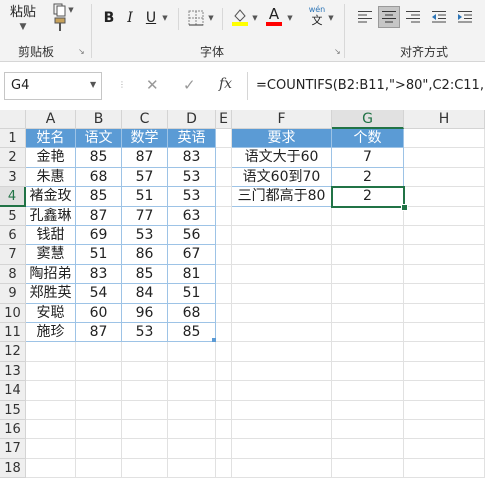 The image size is (485, 478). Describe the element at coordinates (145, 352) in the screenshot. I see `cell-c12` at that location.